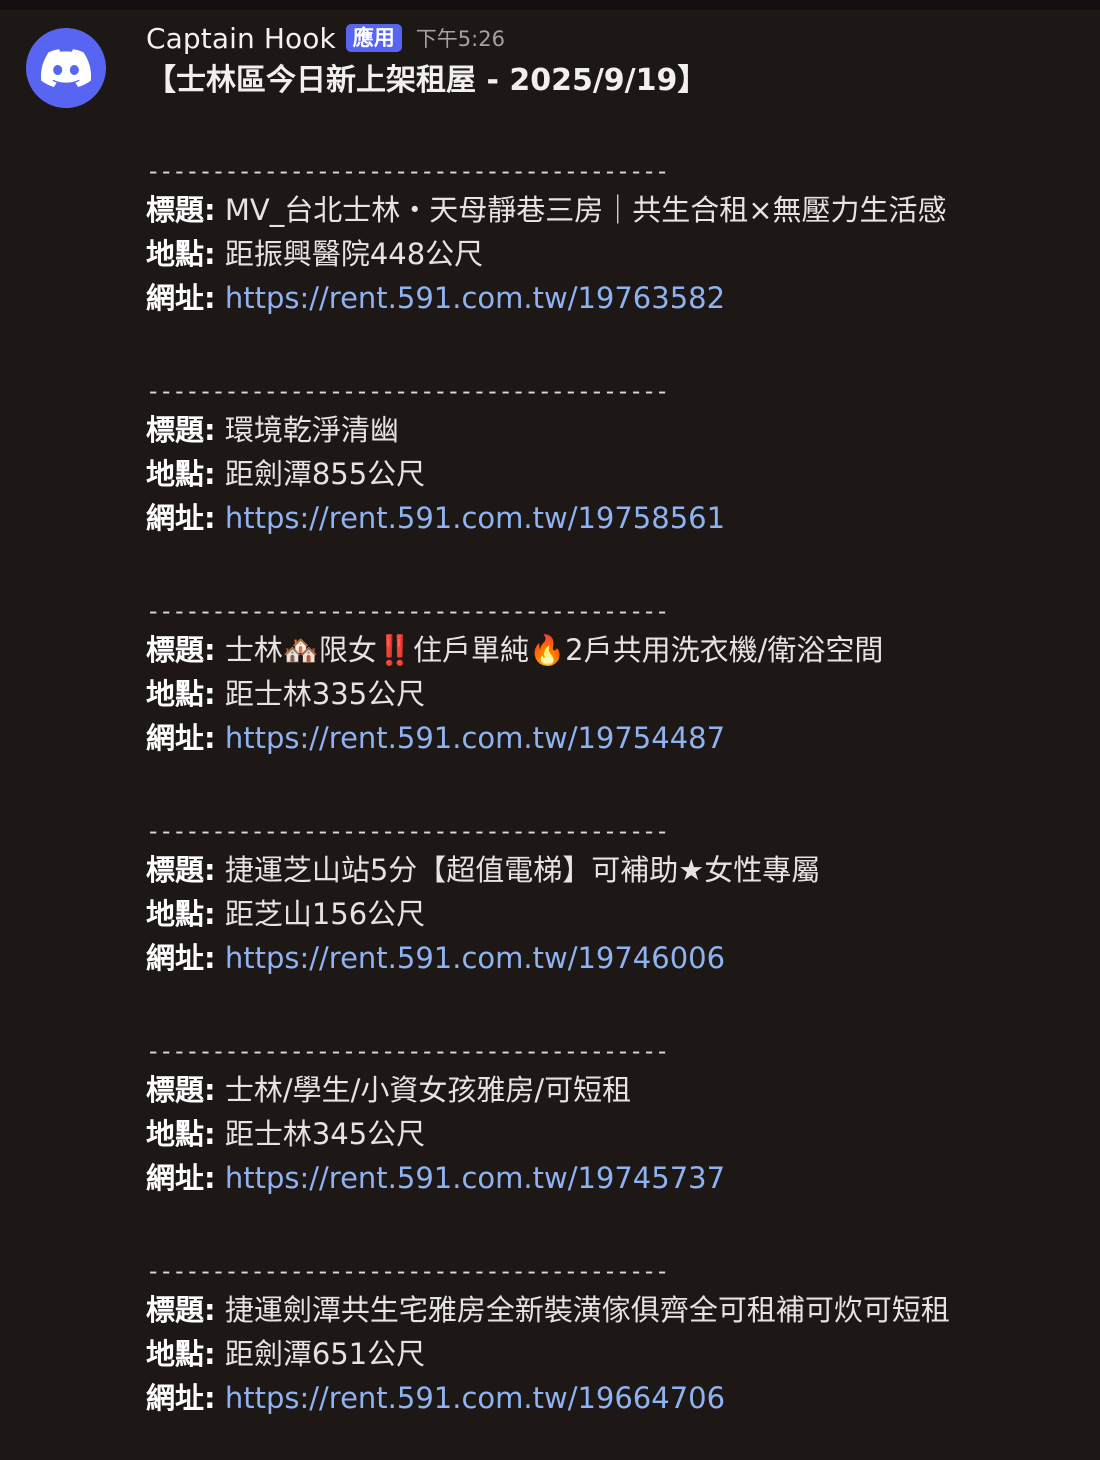 The width and height of the screenshot is (1100, 1460). What do you see at coordinates (616, 474) in the screenshot?
I see `listing-location-row: 地點: 距劍潭855公尺` at bounding box center [616, 474].